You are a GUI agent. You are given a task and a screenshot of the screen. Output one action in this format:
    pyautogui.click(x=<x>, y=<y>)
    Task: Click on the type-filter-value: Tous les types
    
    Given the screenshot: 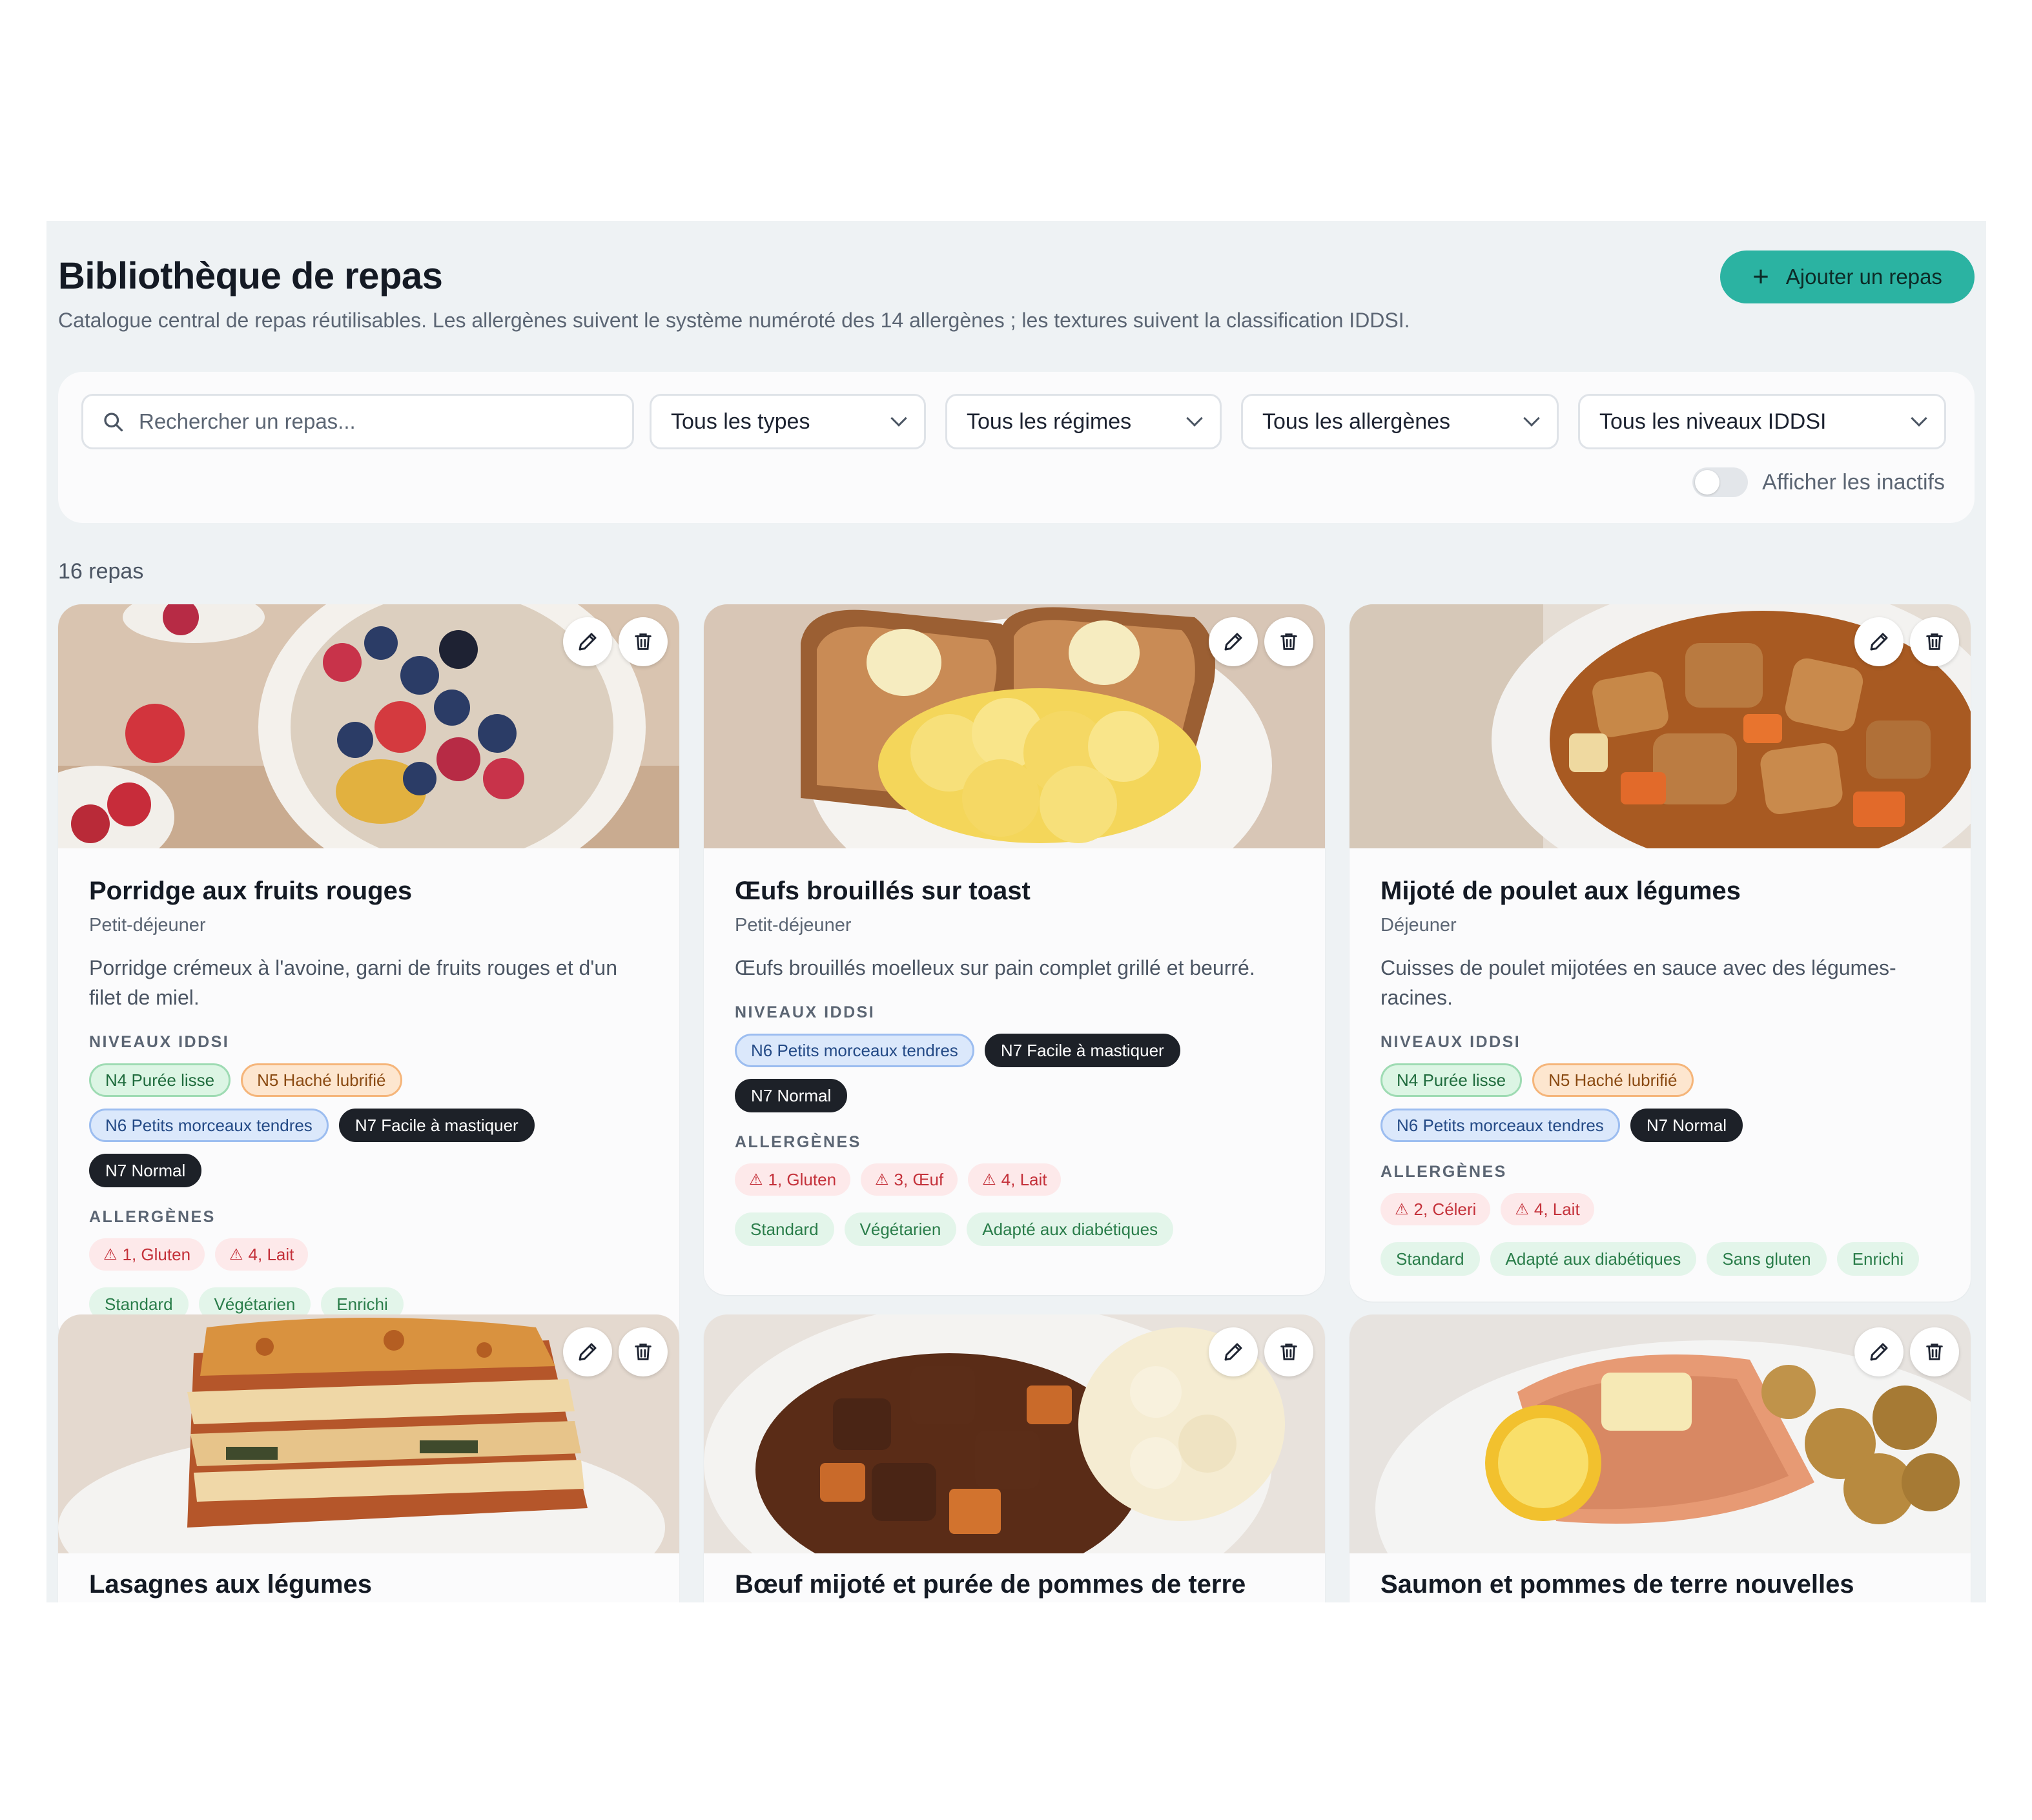 What is the action you would take?
    pyautogui.click(x=741, y=421)
    